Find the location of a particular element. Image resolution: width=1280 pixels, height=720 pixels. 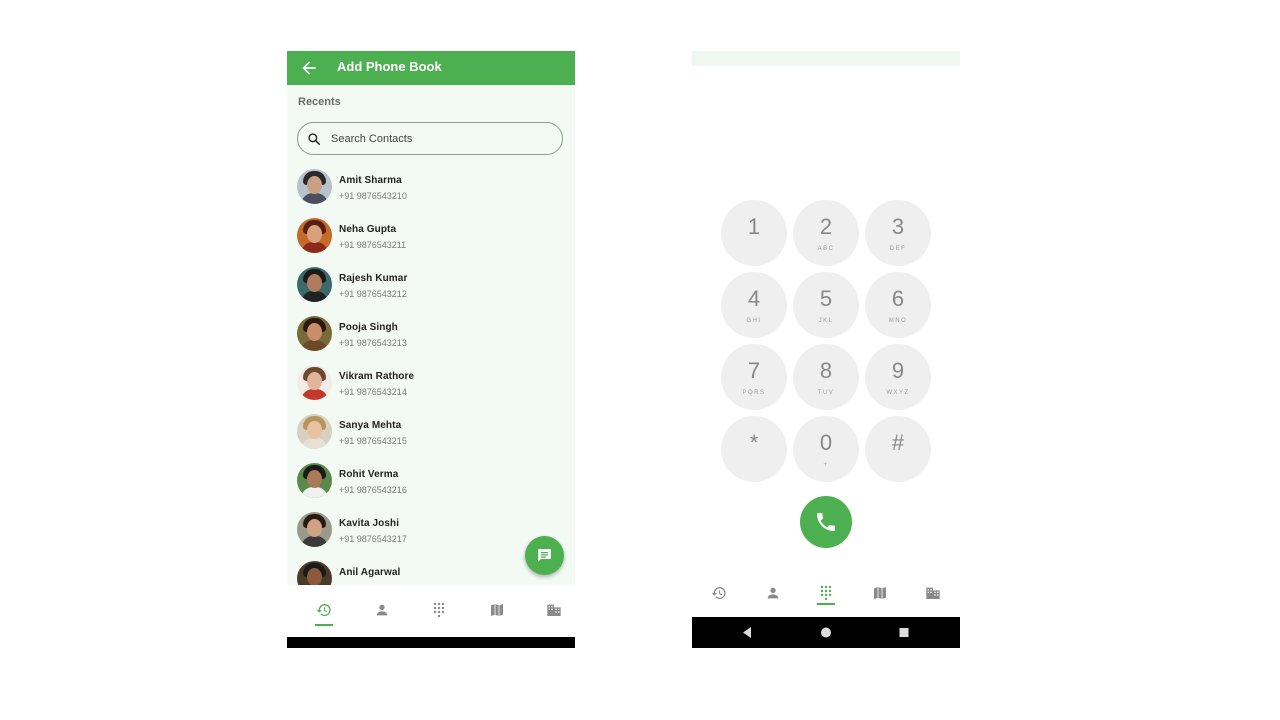

key-letters: JKL is located at coordinates (826, 321).